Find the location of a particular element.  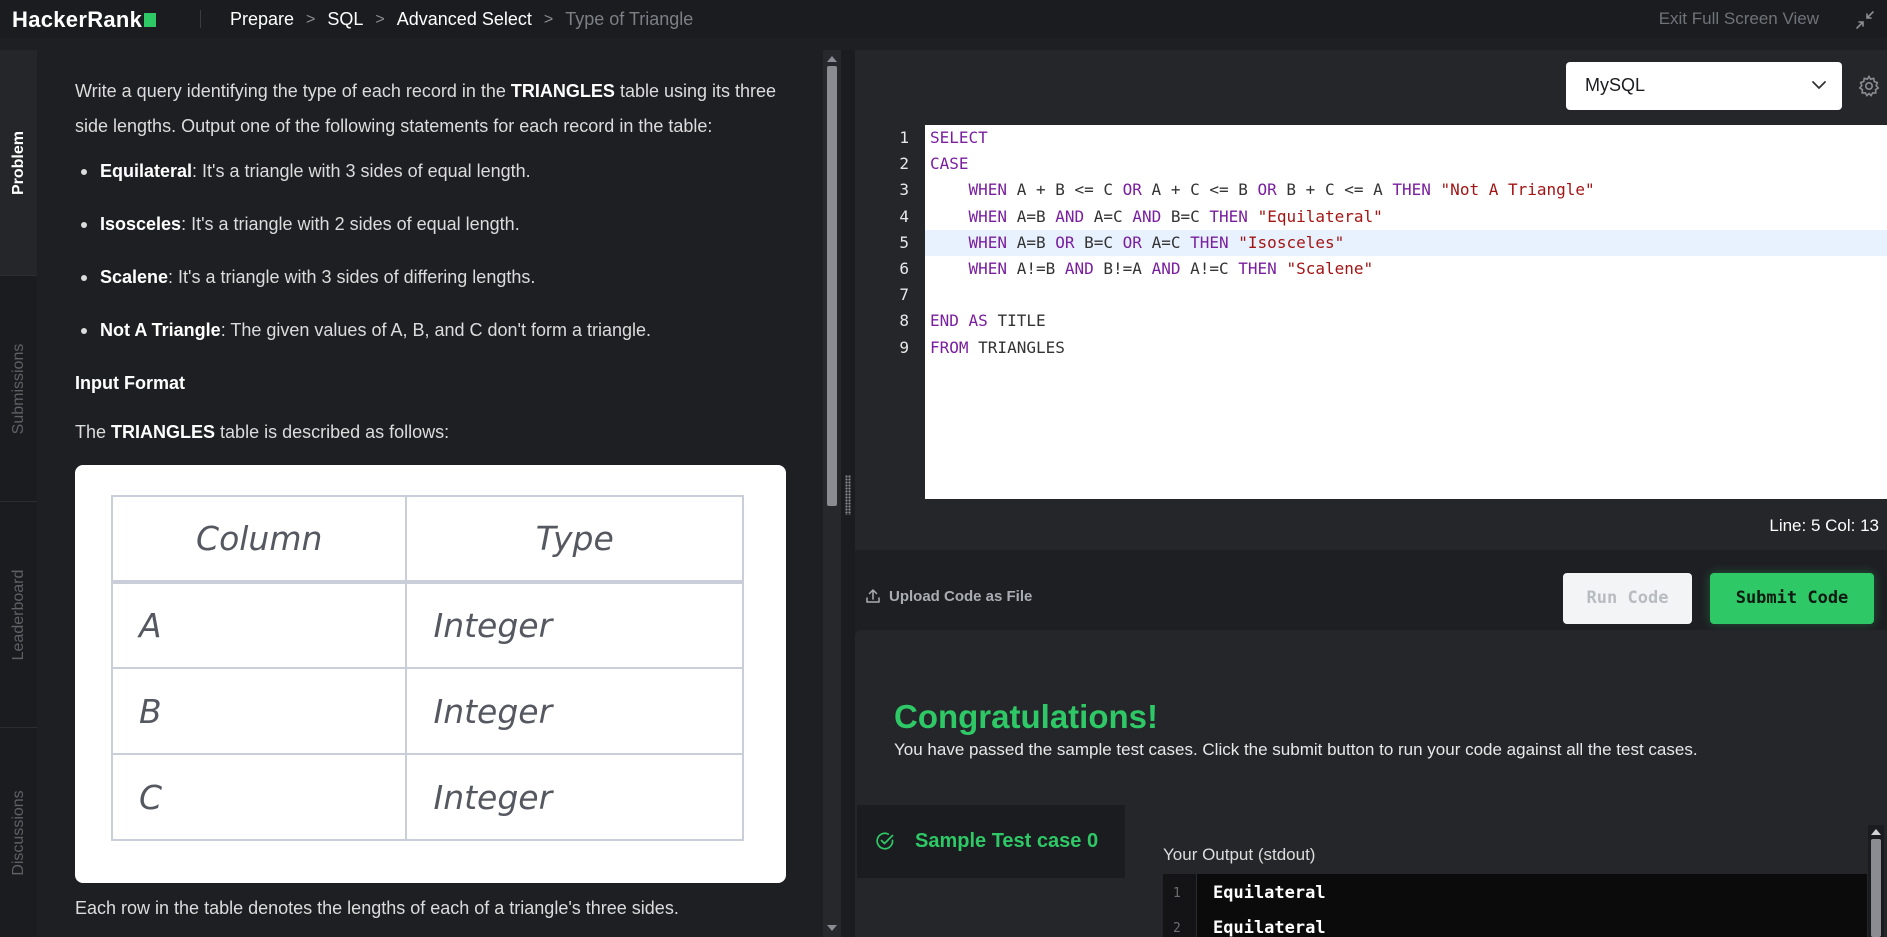

tab-discussions: Discussions is located at coordinates (18, 832).